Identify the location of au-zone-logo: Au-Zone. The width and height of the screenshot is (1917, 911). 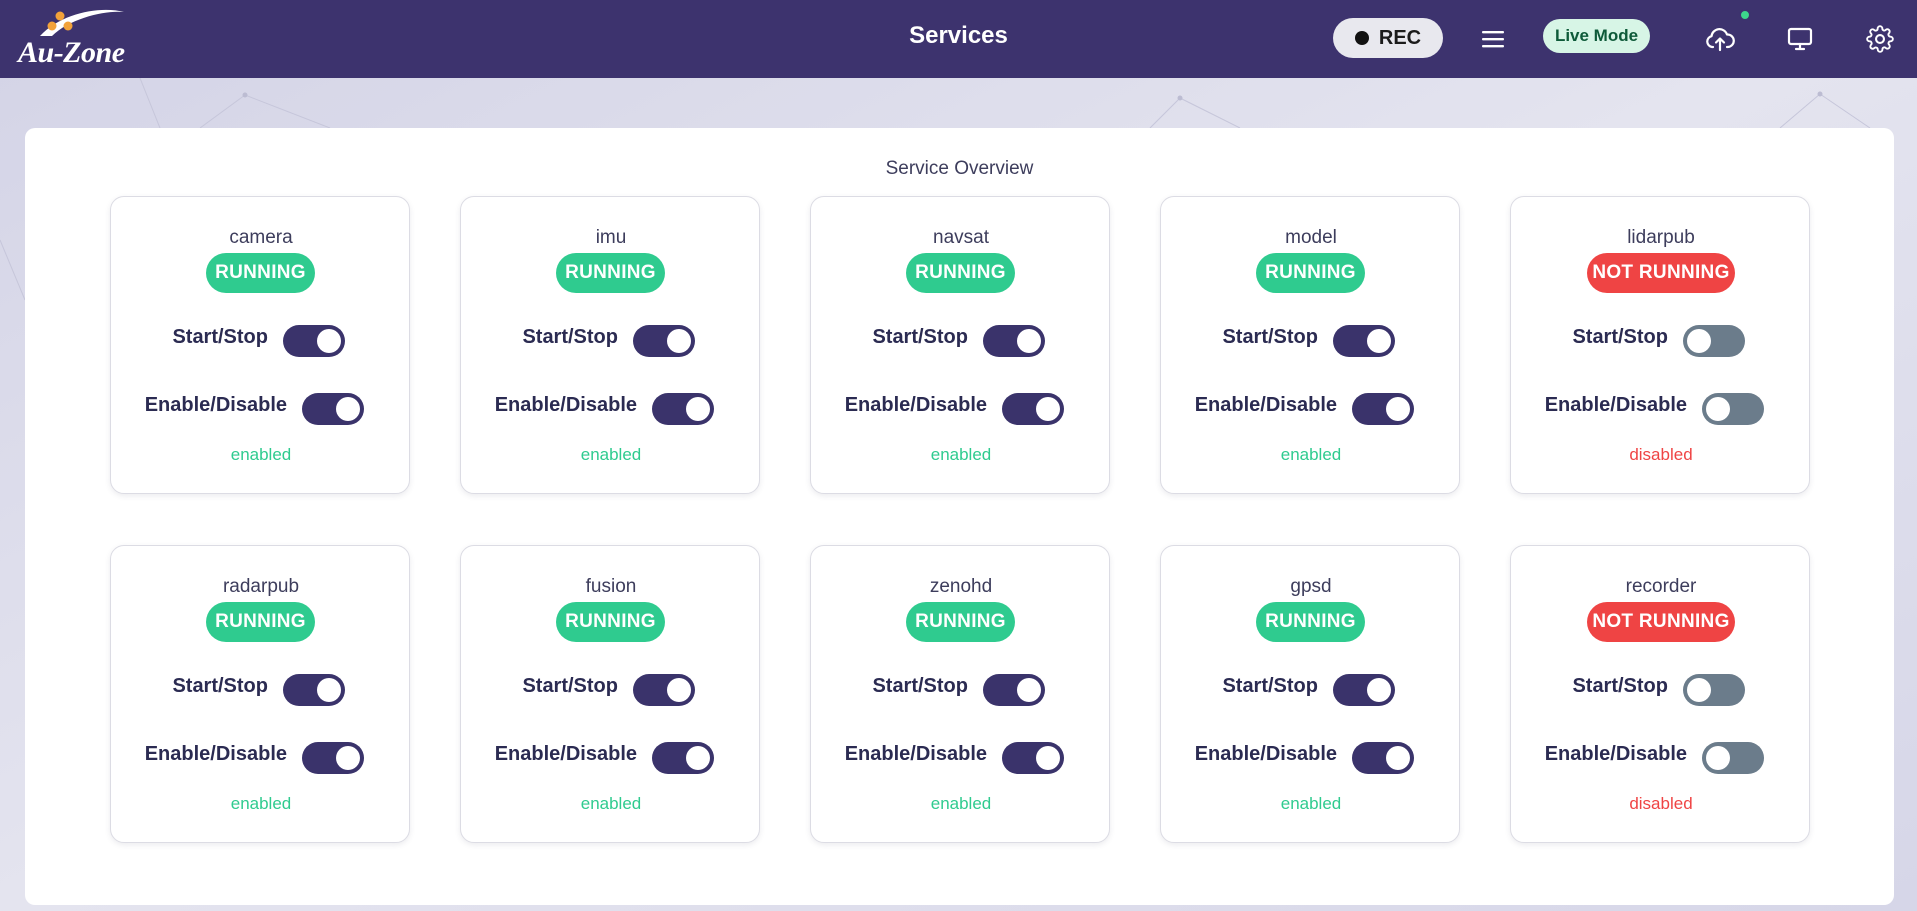
(73, 39).